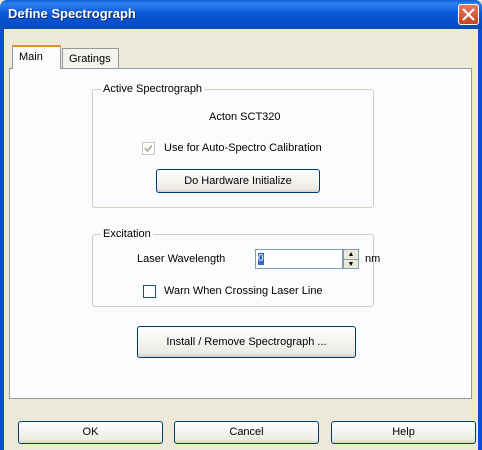  Describe the element at coordinates (127, 234) in the screenshot. I see `excitation-group-label: Excitation` at that location.